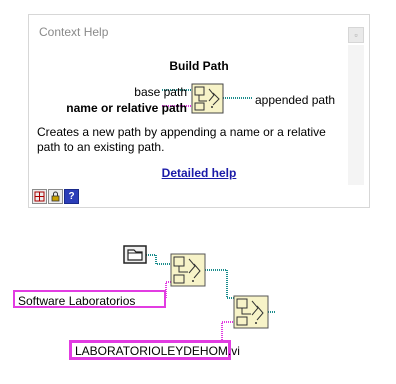  I want to click on string-constant-filename: LABORATORIOLEYDEHOM.vi, so click(154, 350).